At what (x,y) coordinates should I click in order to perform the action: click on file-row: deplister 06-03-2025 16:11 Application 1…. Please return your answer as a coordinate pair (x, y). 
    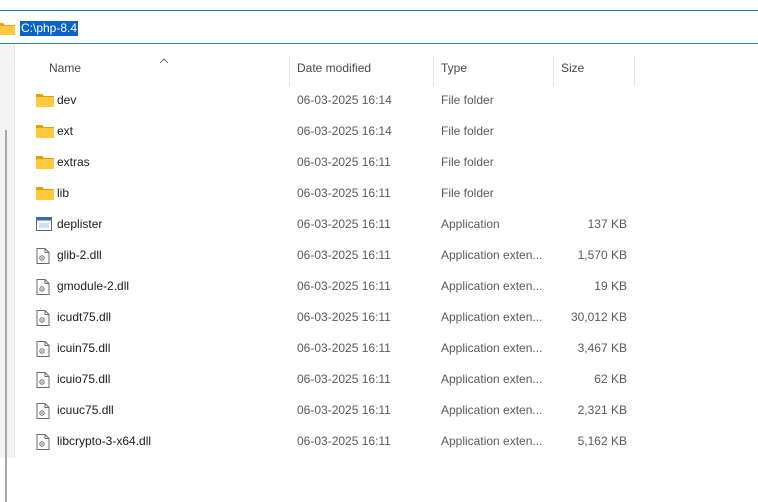
    Looking at the image, I should click on (386, 224).